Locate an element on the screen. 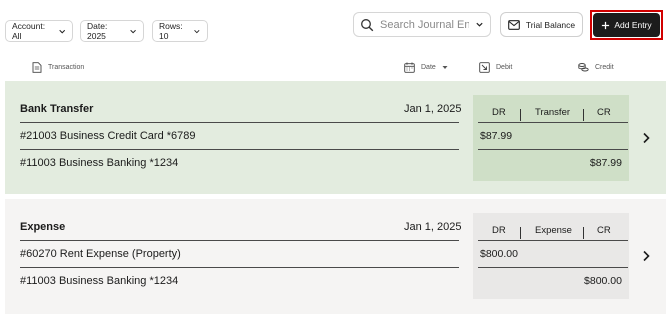 The width and height of the screenshot is (670, 314). column-header-debit: Debit is located at coordinates (495, 67).